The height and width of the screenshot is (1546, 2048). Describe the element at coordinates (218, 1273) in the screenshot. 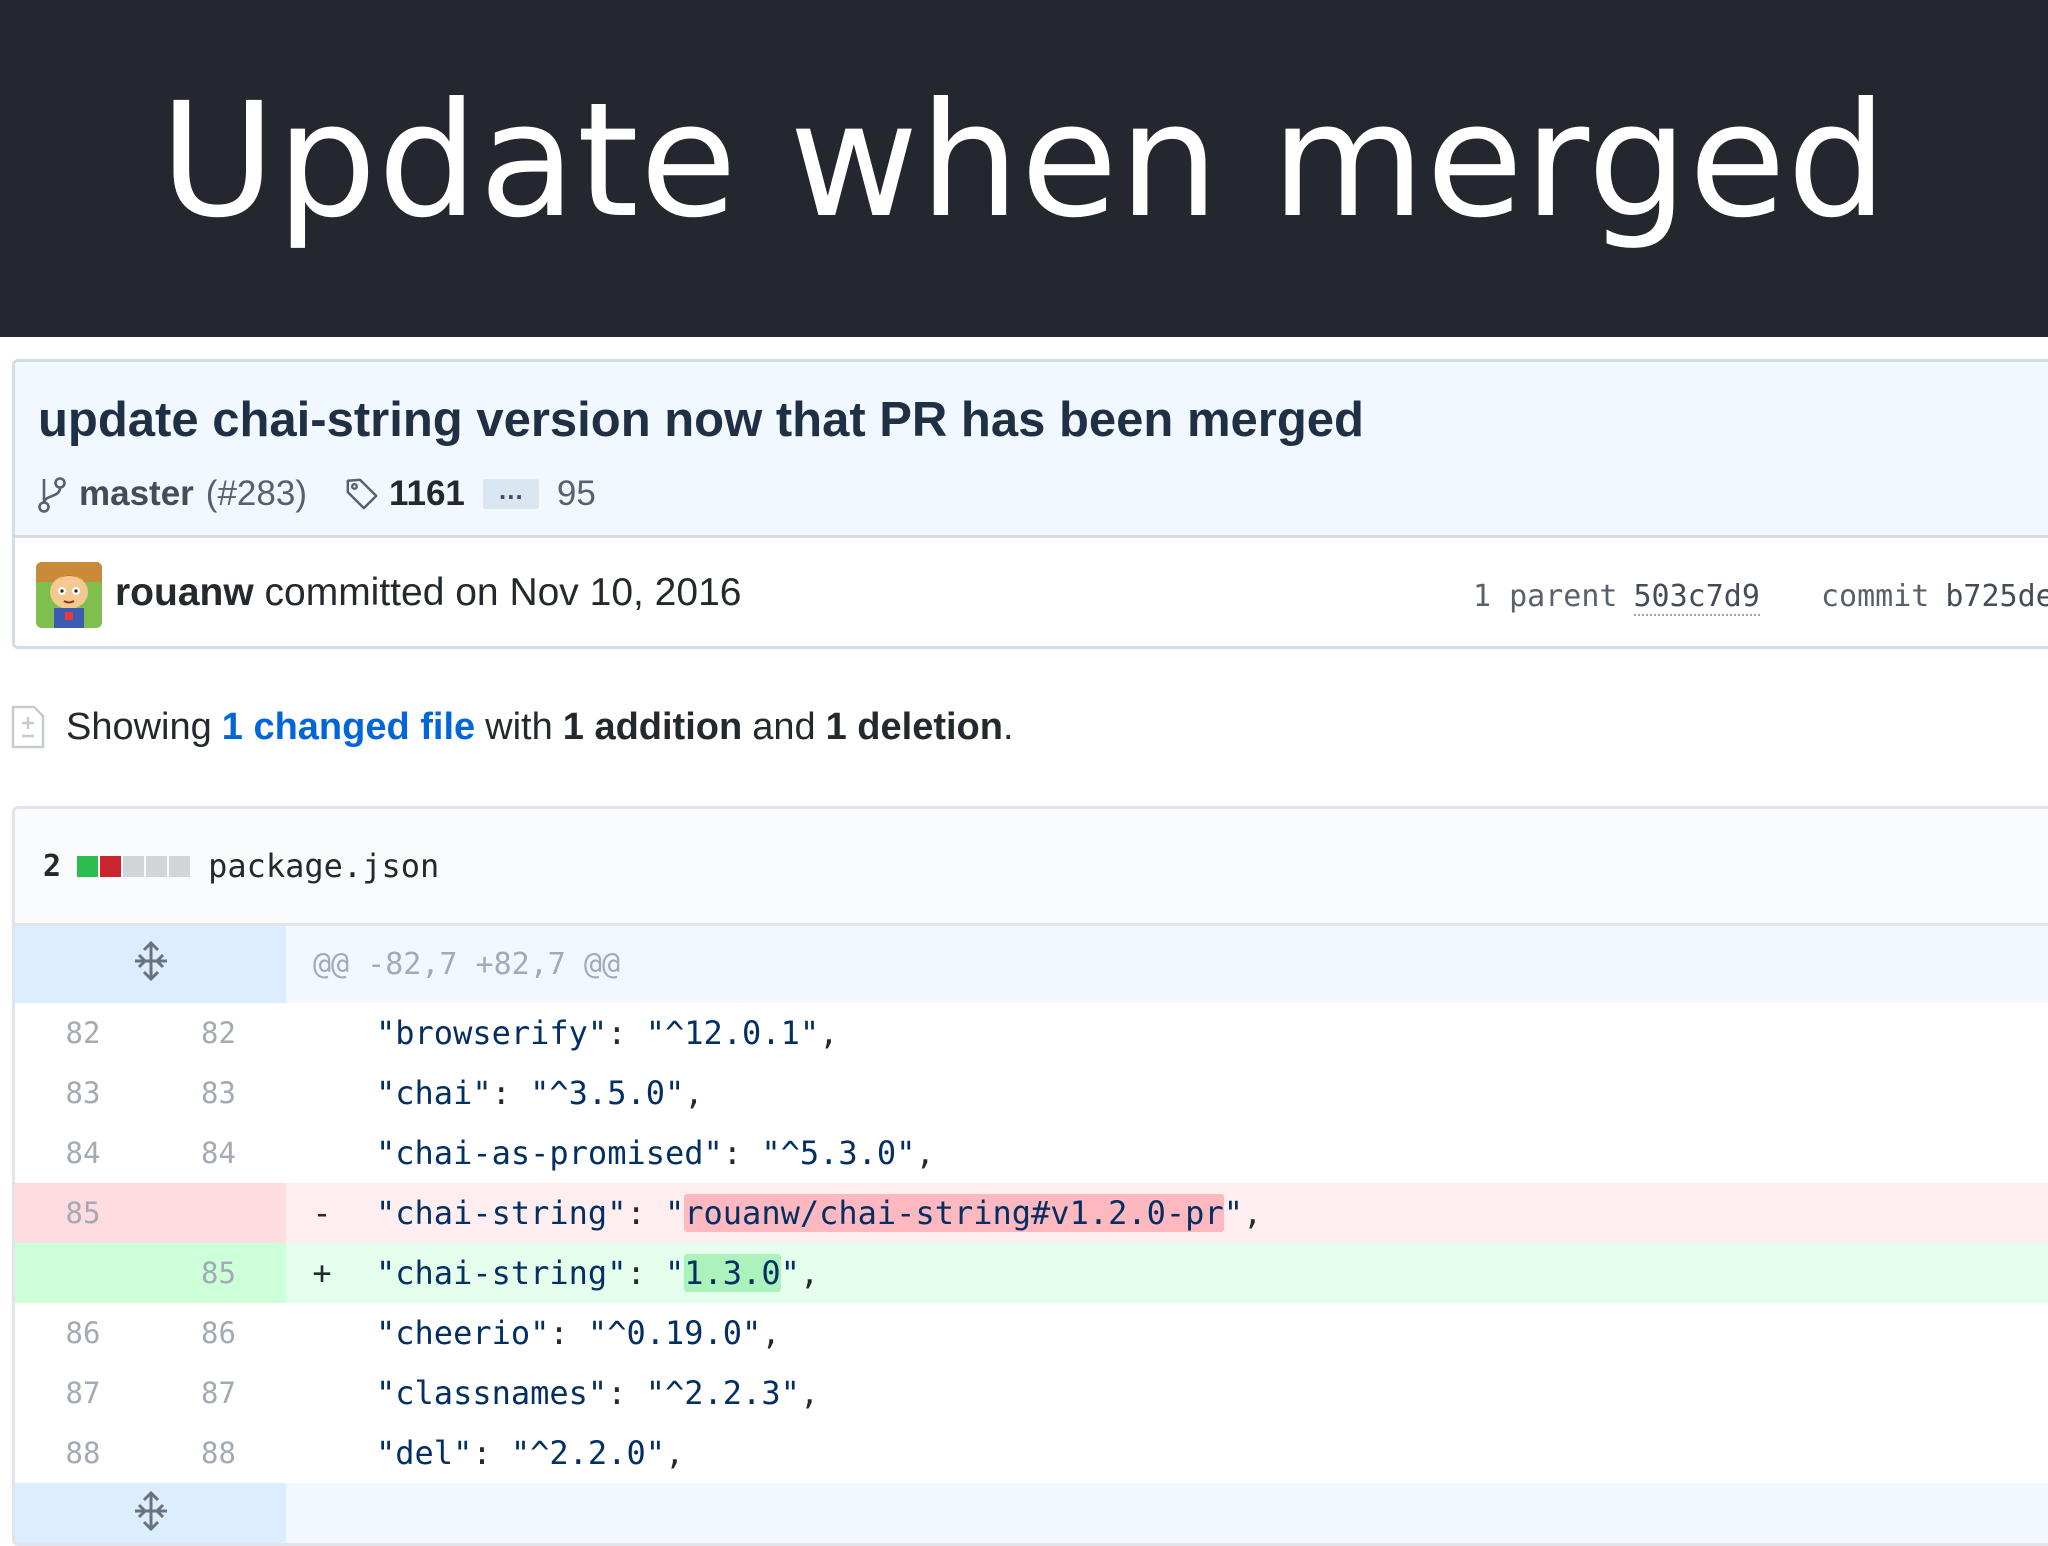

I see `new-line-number: 85` at that location.